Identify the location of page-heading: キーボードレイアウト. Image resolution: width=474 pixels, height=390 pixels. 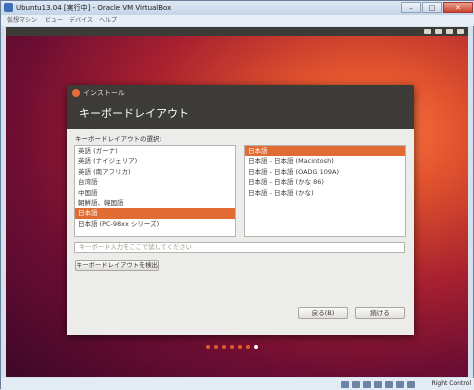
(134, 113).